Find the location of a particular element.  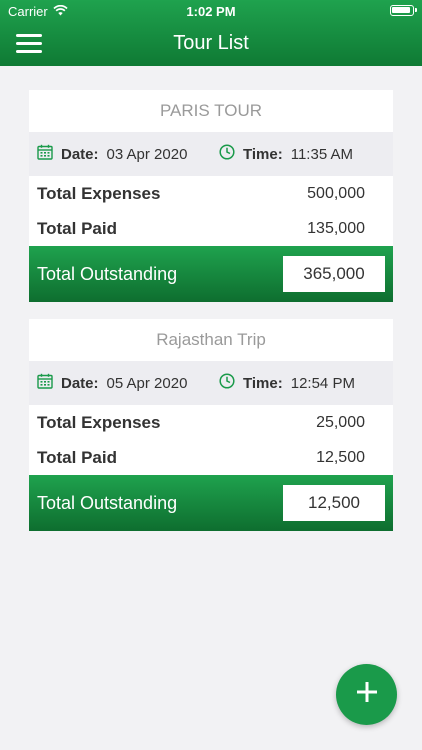

total-expenses-value: 500,000 is located at coordinates (336, 193).